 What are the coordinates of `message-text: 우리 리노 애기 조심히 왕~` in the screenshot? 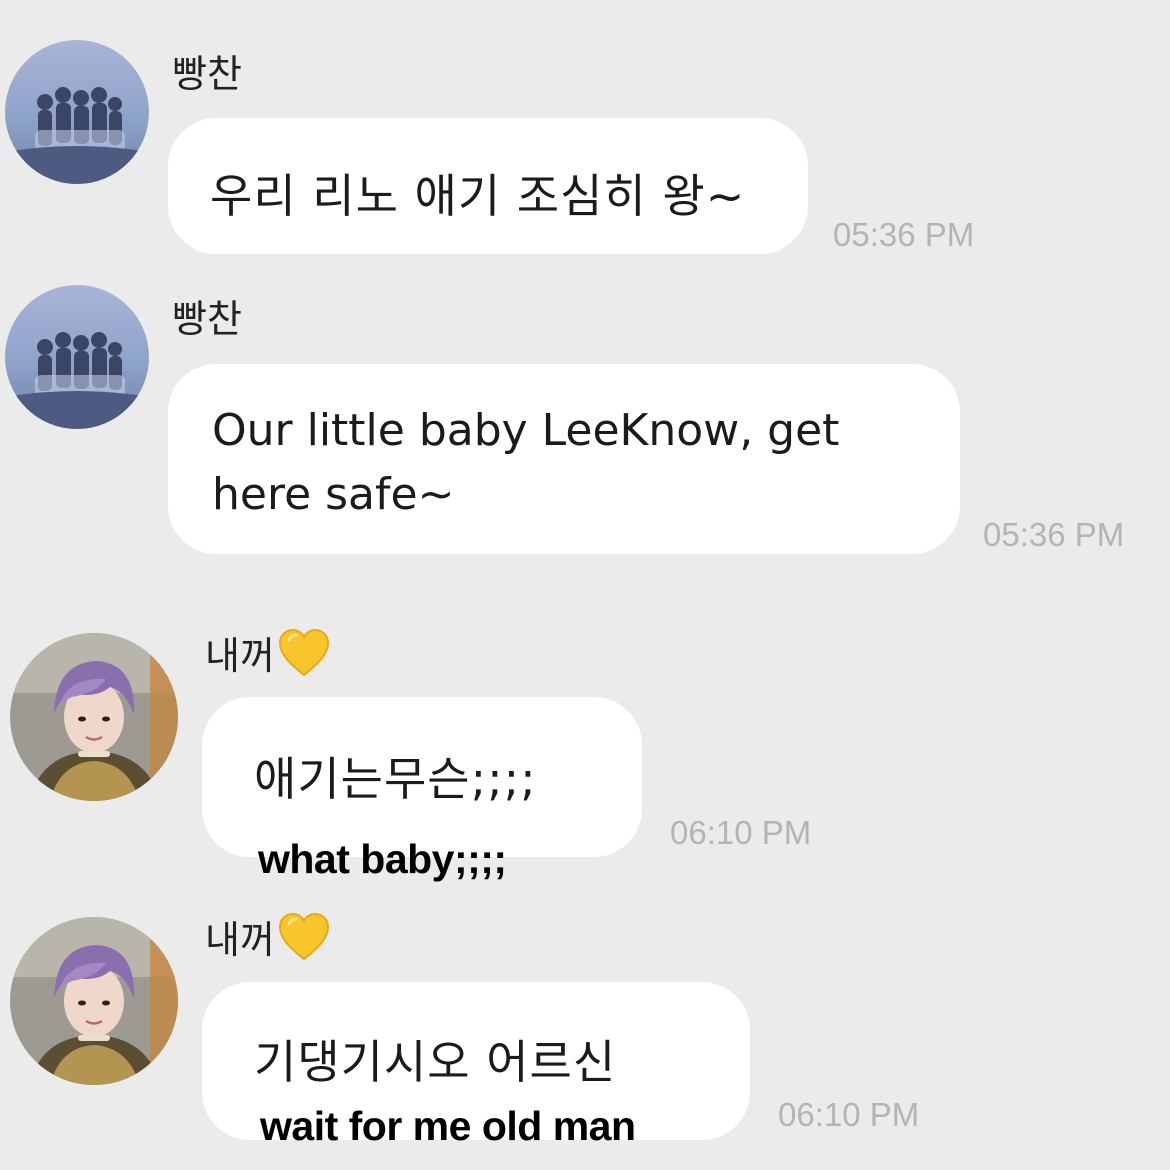 It's located at (478, 196).